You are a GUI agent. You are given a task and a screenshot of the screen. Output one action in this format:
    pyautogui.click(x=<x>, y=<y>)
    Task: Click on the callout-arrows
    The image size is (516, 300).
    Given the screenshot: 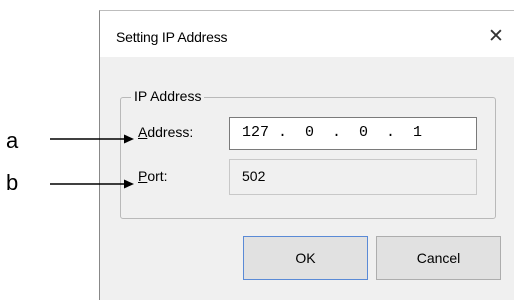 What is the action you would take?
    pyautogui.click(x=92, y=161)
    